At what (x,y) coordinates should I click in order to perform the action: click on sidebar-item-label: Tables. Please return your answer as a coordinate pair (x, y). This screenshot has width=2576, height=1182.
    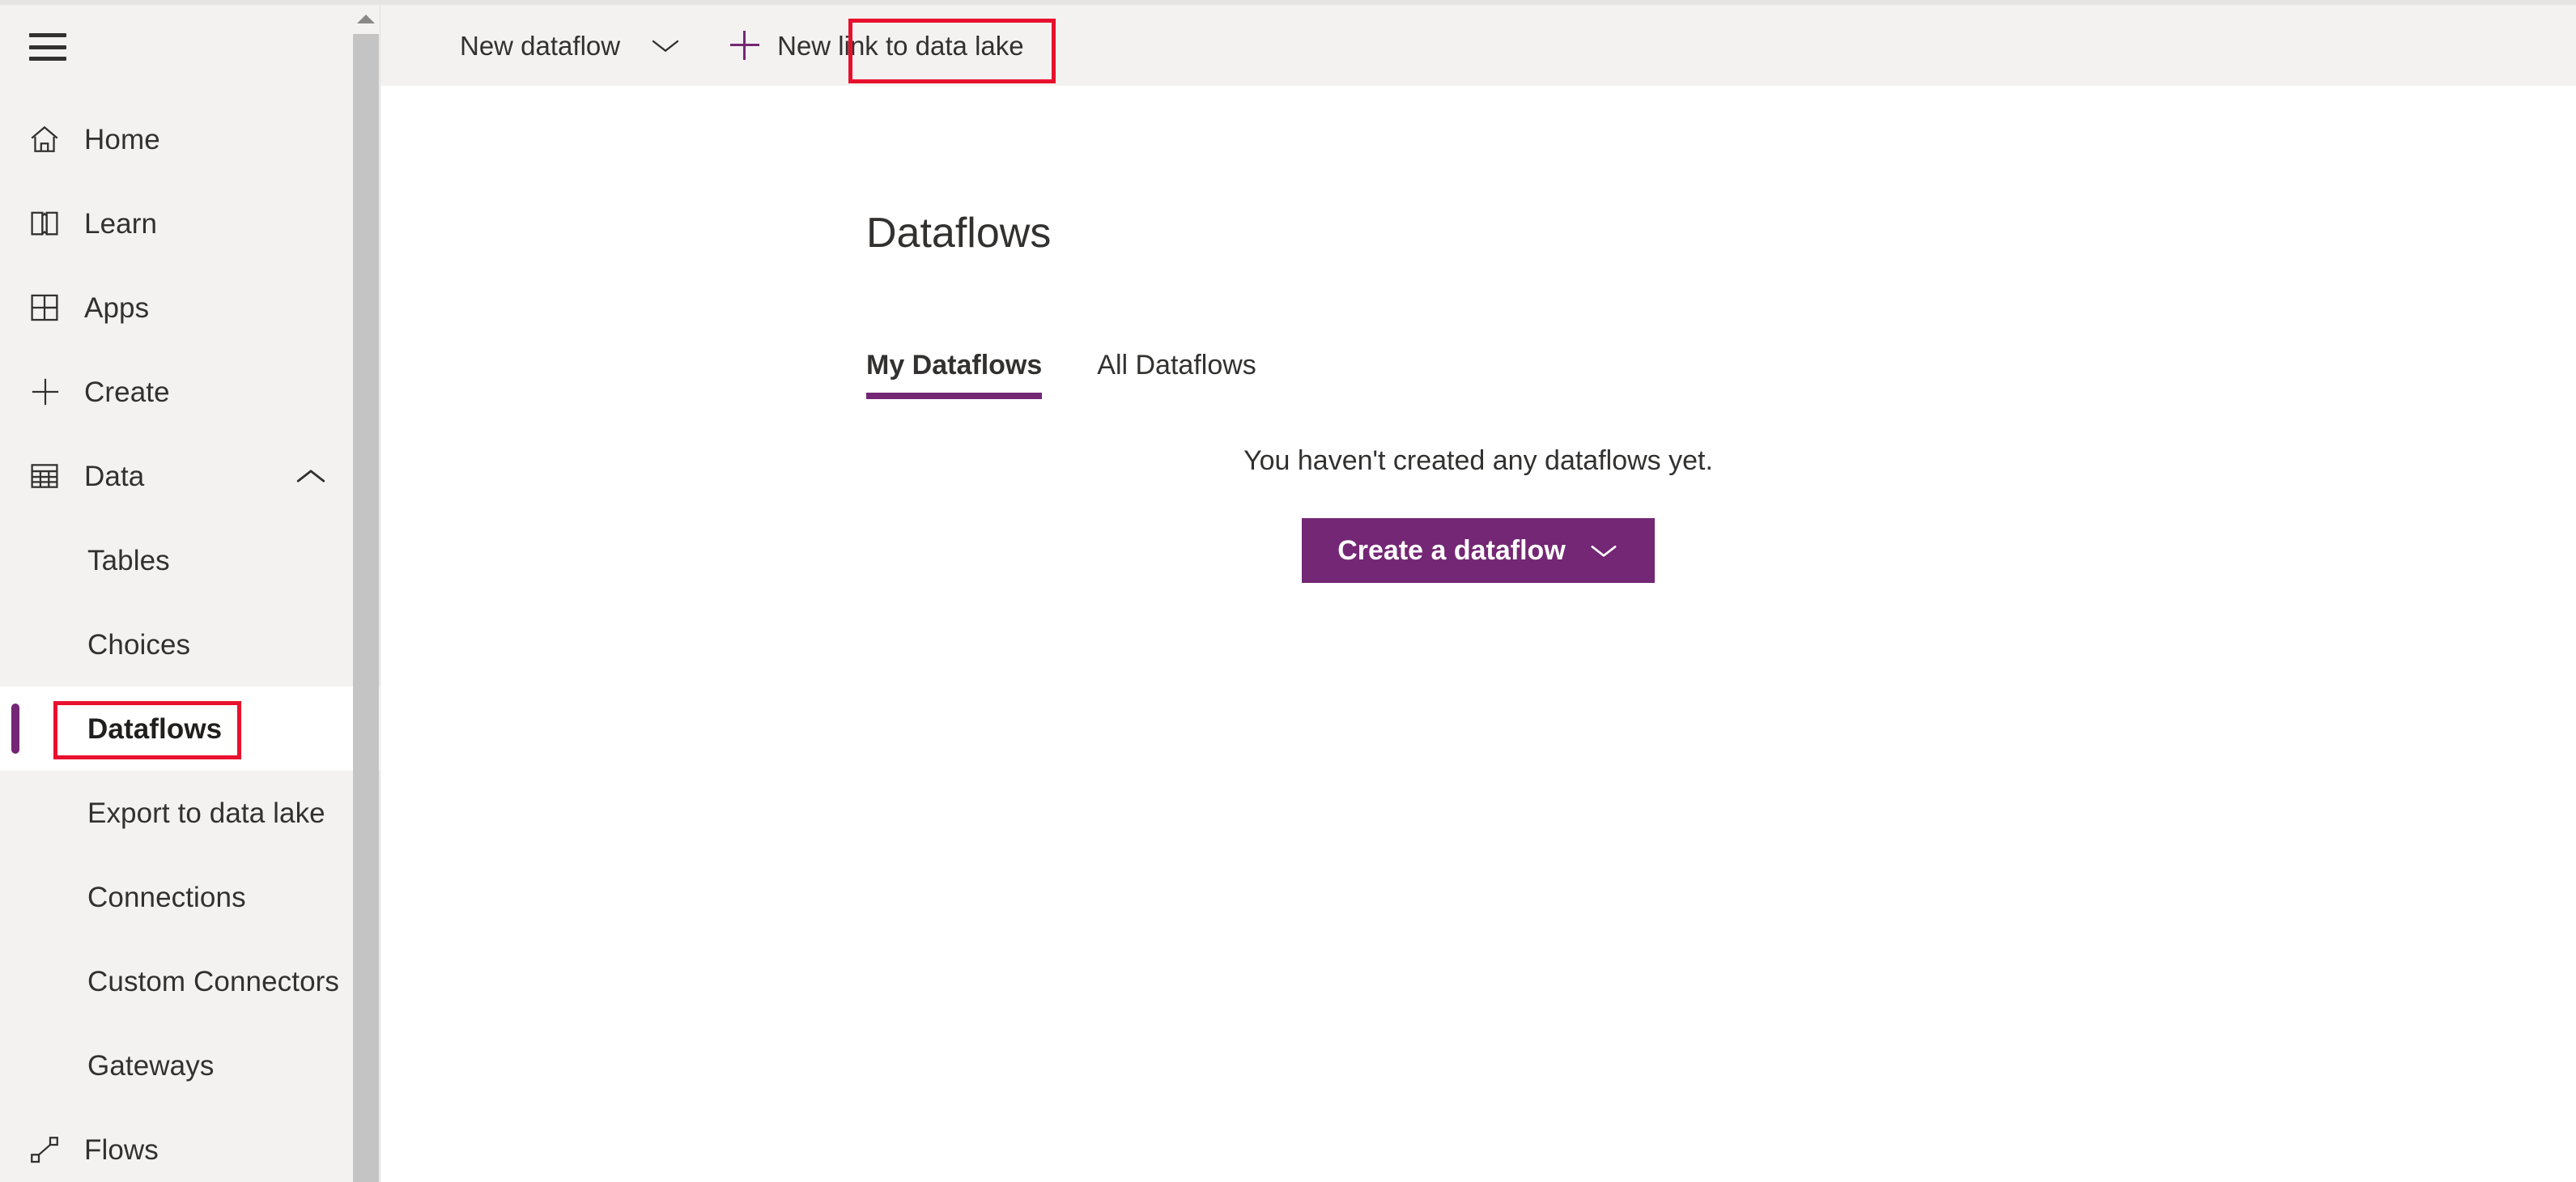
    Looking at the image, I should click on (128, 560).